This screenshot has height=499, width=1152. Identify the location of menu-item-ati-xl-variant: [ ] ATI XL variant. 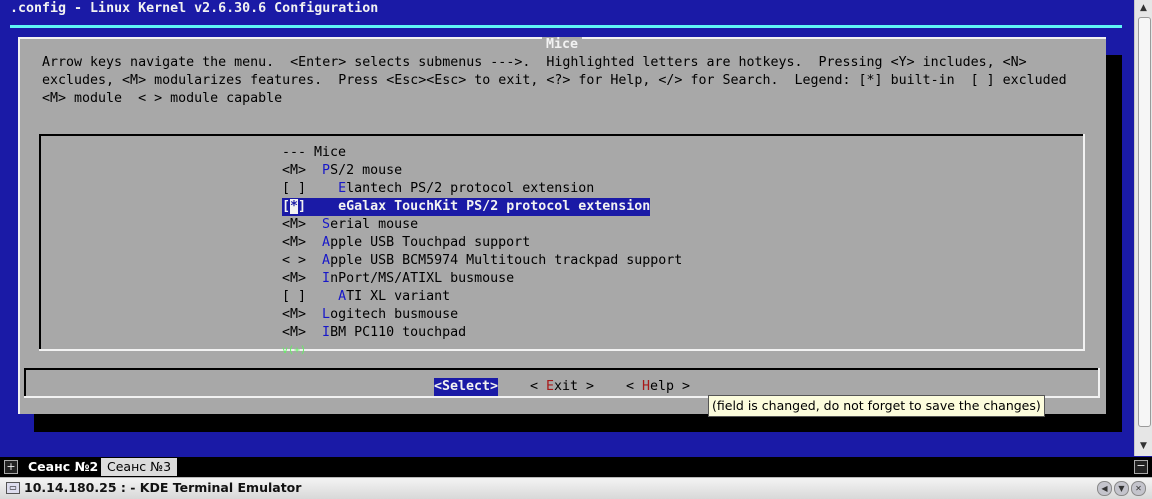
(366, 297).